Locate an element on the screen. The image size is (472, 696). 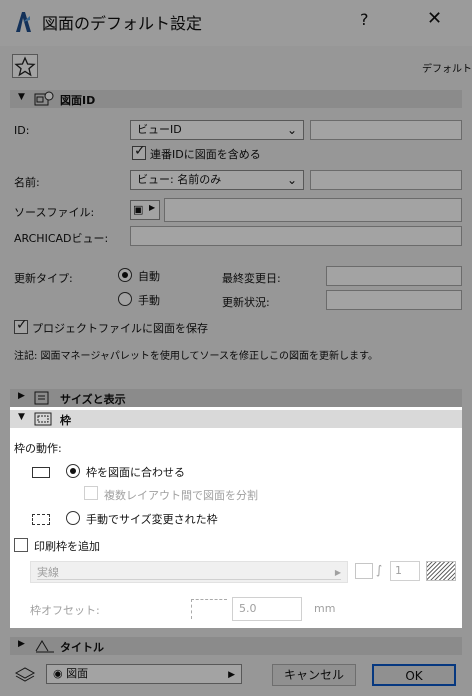
frame-offset-value: 5.0 is located at coordinates (248, 608).